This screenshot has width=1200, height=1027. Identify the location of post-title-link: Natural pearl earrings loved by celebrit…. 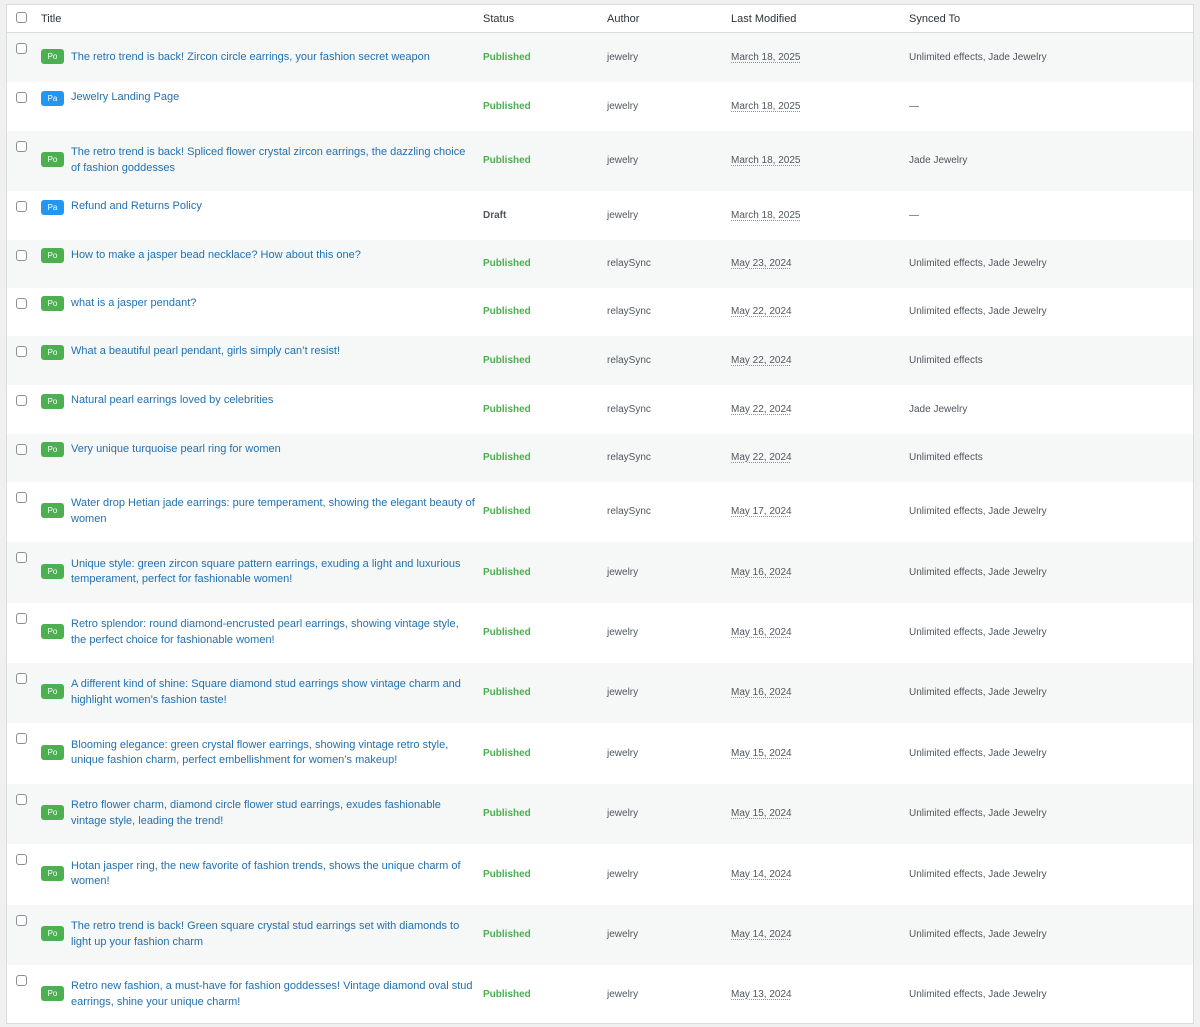
(172, 401).